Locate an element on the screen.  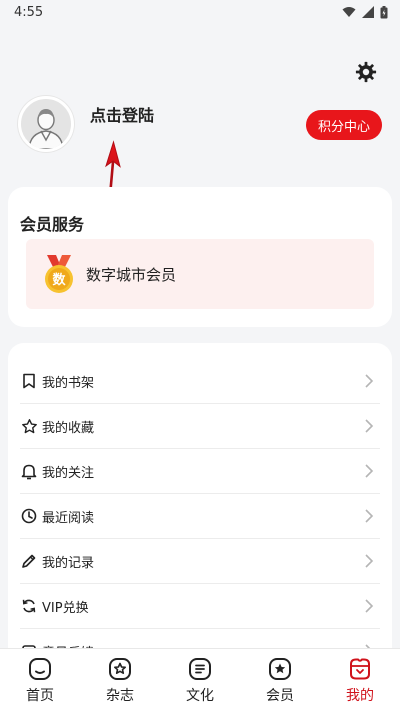
menu-item-label: VIP兑换 is located at coordinates (65, 608).